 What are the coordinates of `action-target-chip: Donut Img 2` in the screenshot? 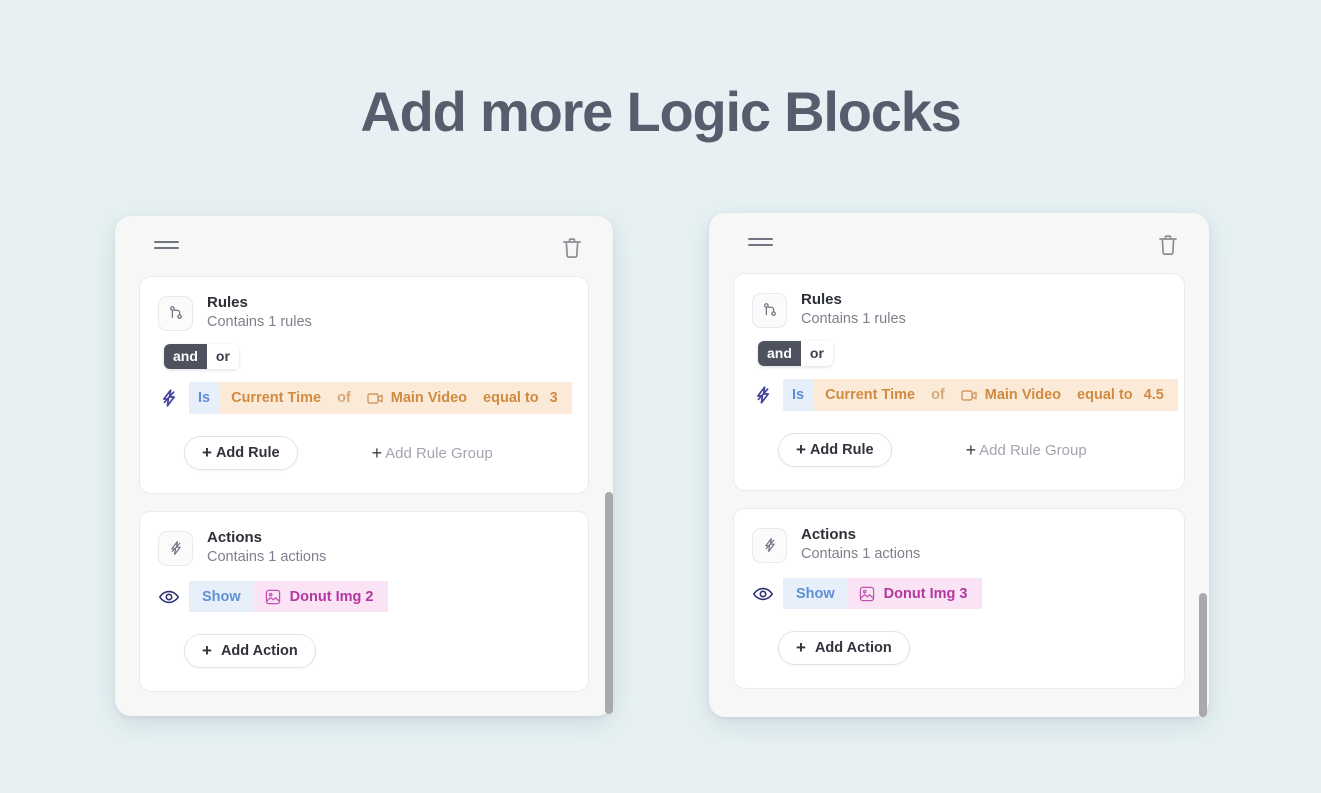 It's located at (321, 596).